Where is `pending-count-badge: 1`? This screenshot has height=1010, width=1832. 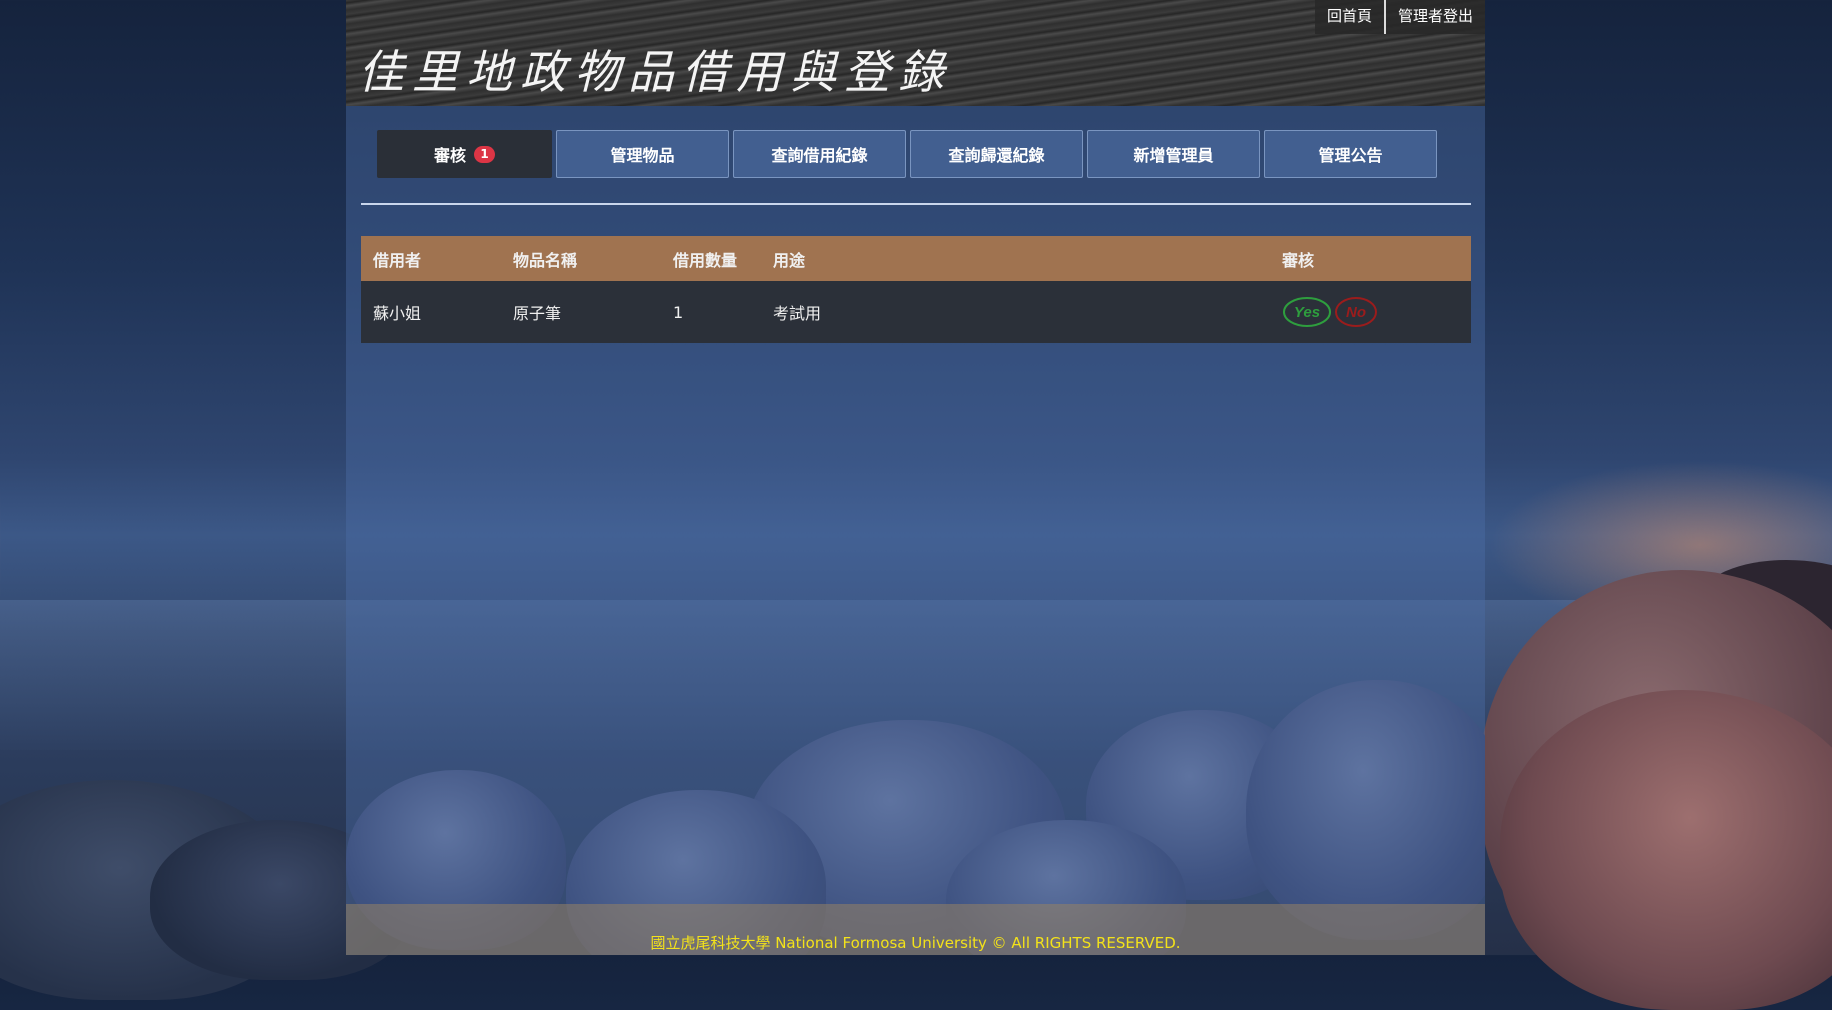
pending-count-badge: 1 is located at coordinates (484, 154).